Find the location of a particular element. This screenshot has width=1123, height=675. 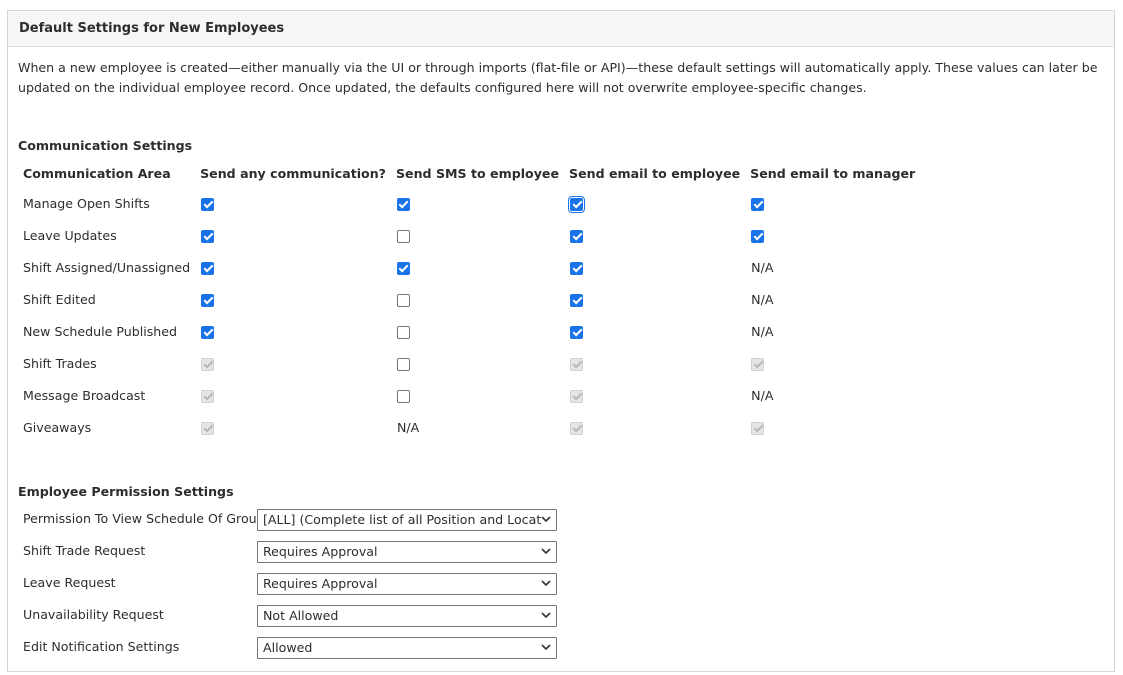

edit-notification-settings-label: Edit Notification Settings is located at coordinates (101, 646).